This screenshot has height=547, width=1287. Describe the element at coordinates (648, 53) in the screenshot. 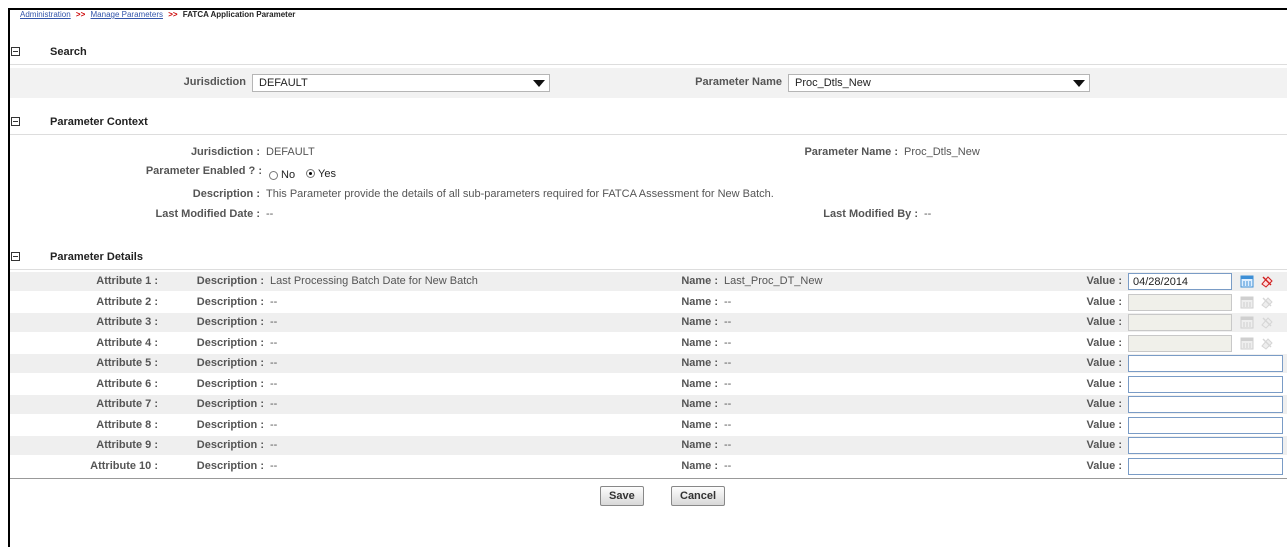

I see `search-section-header: Search` at that location.